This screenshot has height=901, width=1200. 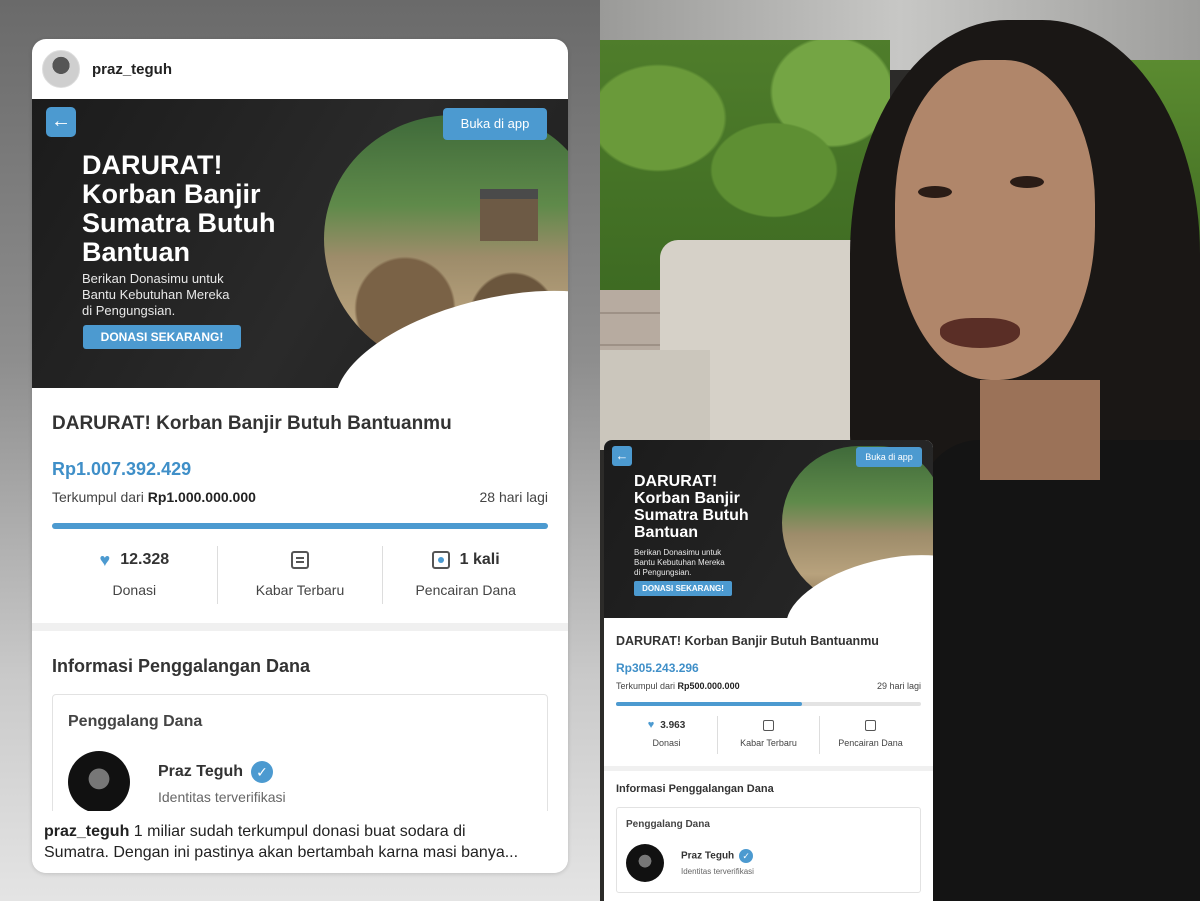 What do you see at coordinates (479, 559) in the screenshot?
I see `withdraw-count: 1 kali` at bounding box center [479, 559].